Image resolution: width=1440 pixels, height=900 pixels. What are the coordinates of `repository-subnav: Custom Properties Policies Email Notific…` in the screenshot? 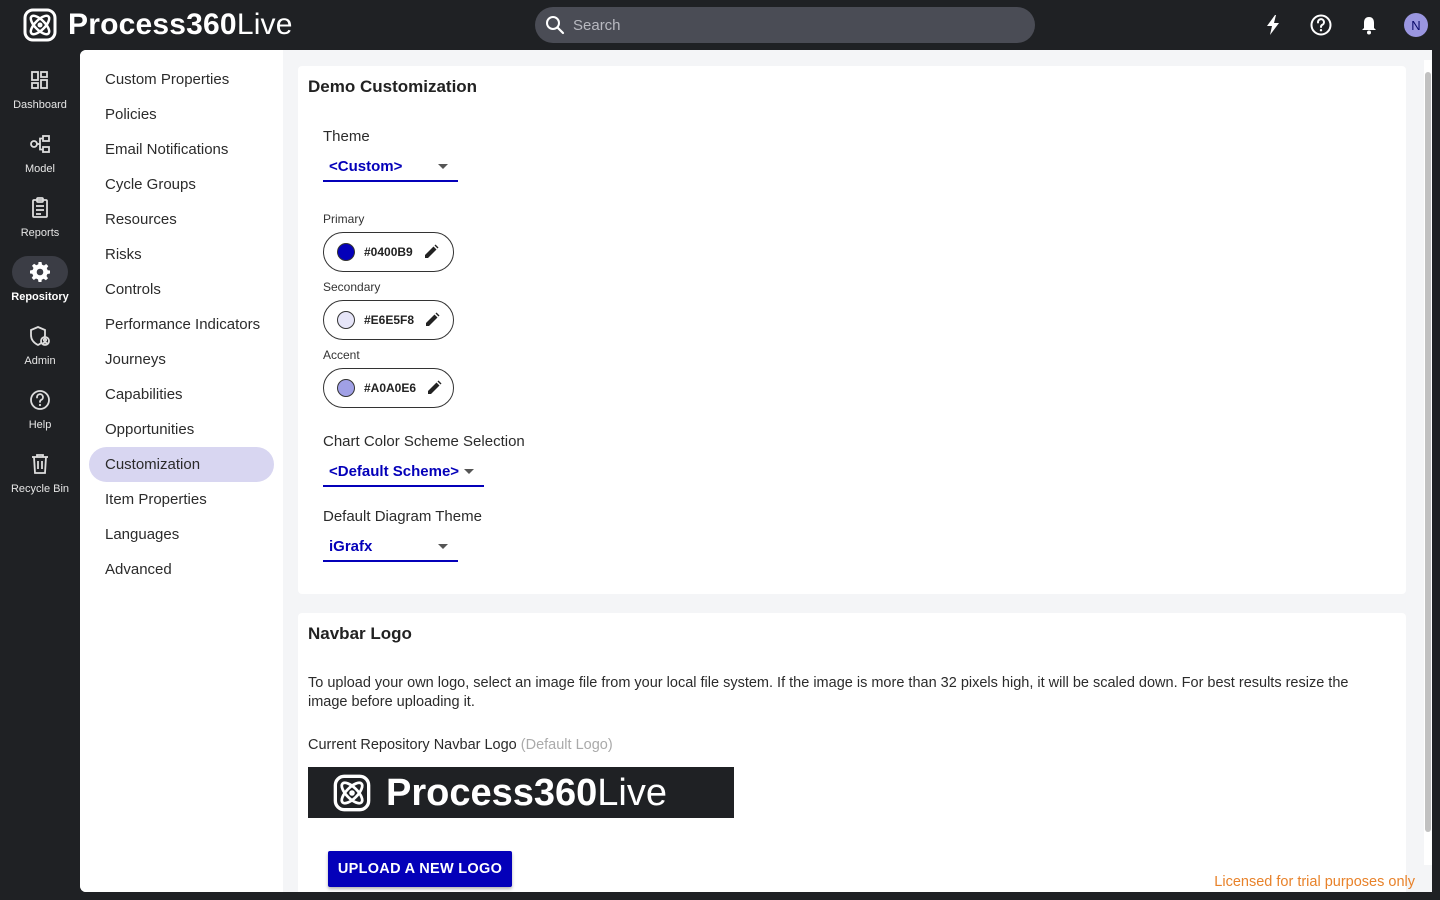 It's located at (181, 471).